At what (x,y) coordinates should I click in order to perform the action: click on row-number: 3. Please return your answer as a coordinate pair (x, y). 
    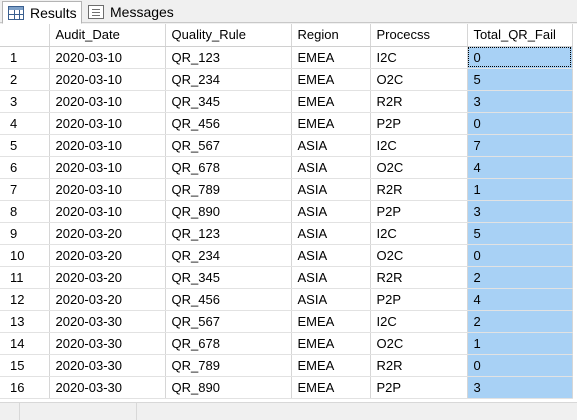
    Looking at the image, I should click on (25, 101).